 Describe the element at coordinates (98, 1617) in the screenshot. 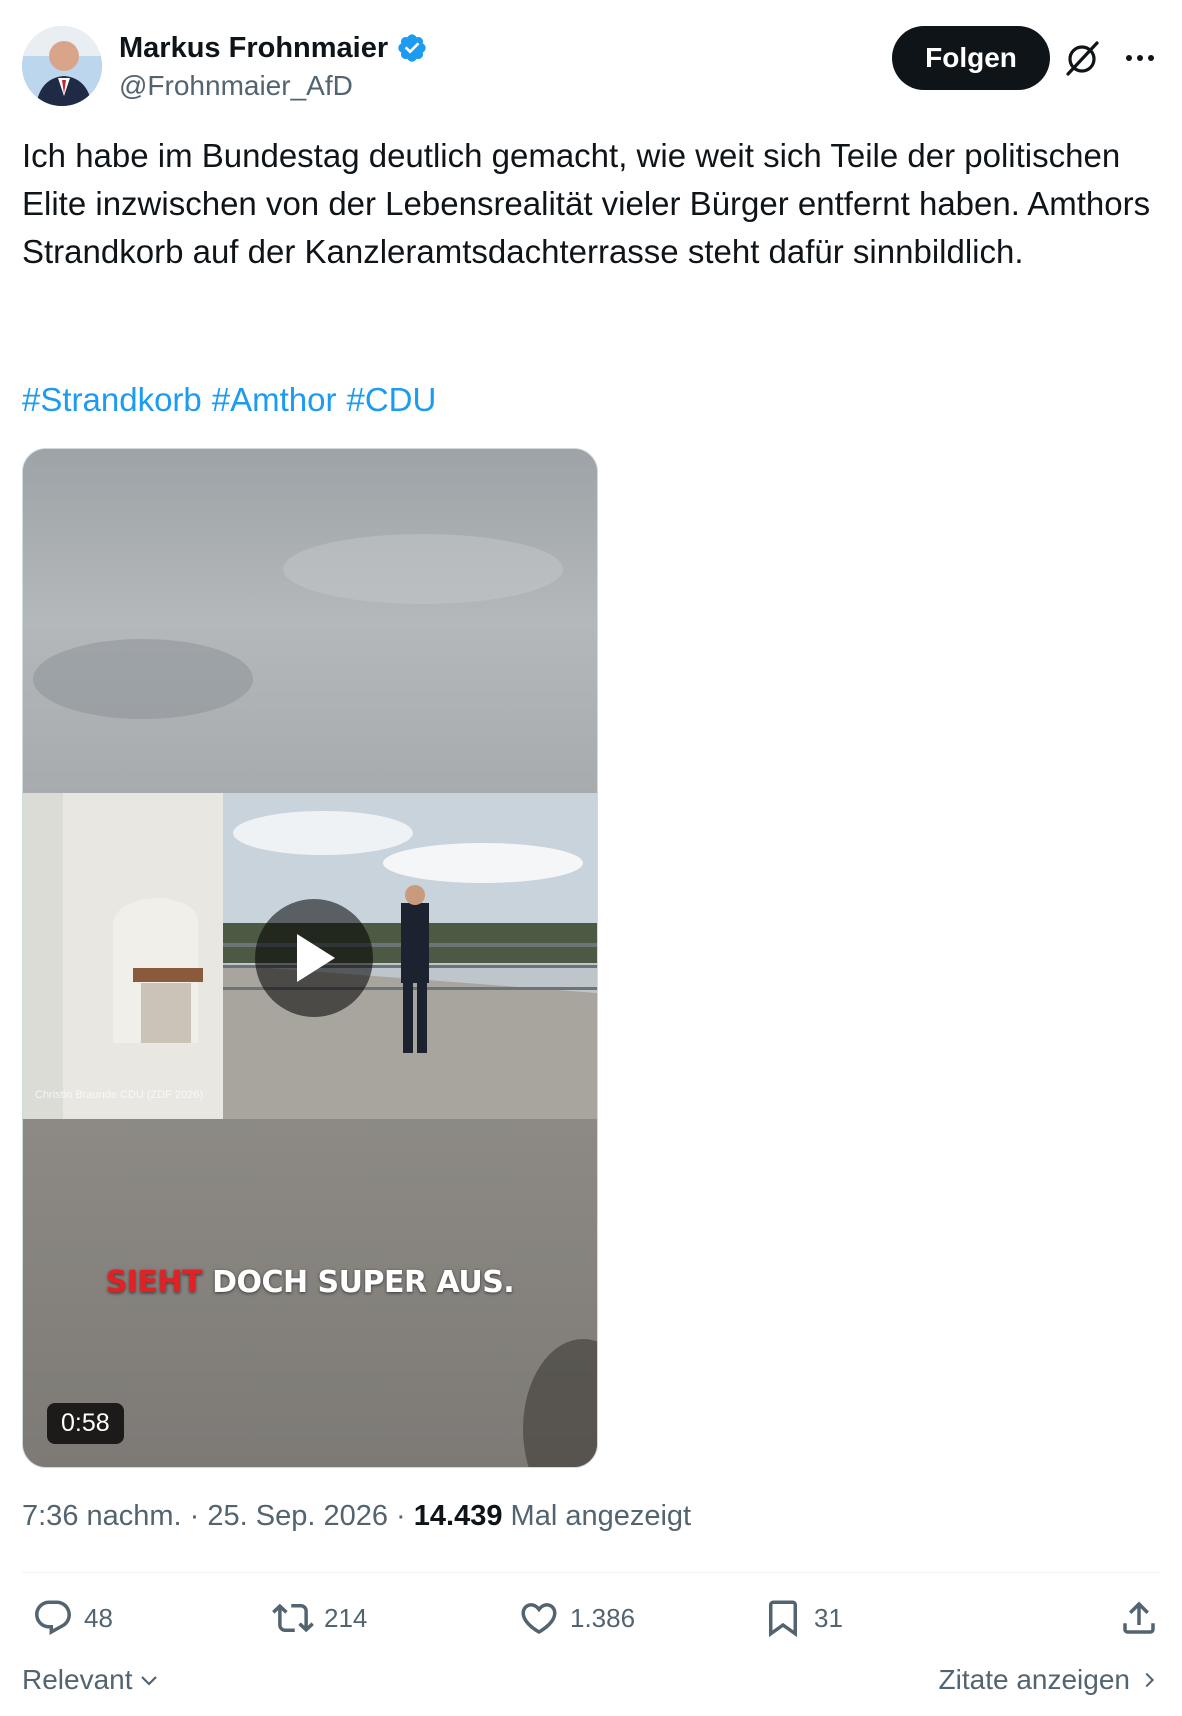

I see `reply-count: 48` at that location.